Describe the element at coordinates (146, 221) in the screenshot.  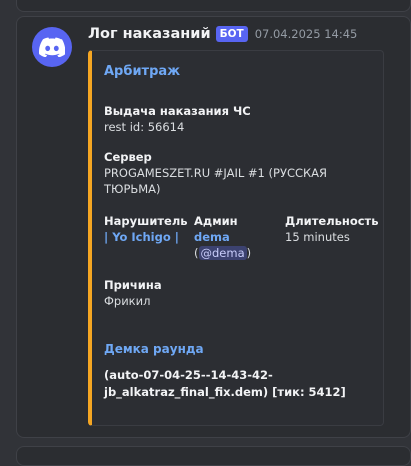
I see `field-offender-name: Нарушитель` at that location.